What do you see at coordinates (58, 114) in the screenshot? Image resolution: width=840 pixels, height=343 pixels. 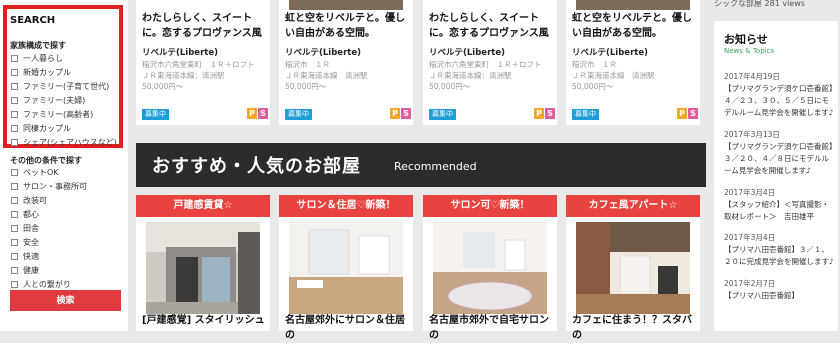 I see `checkbox-label: ファミリー(高齢者)` at bounding box center [58, 114].